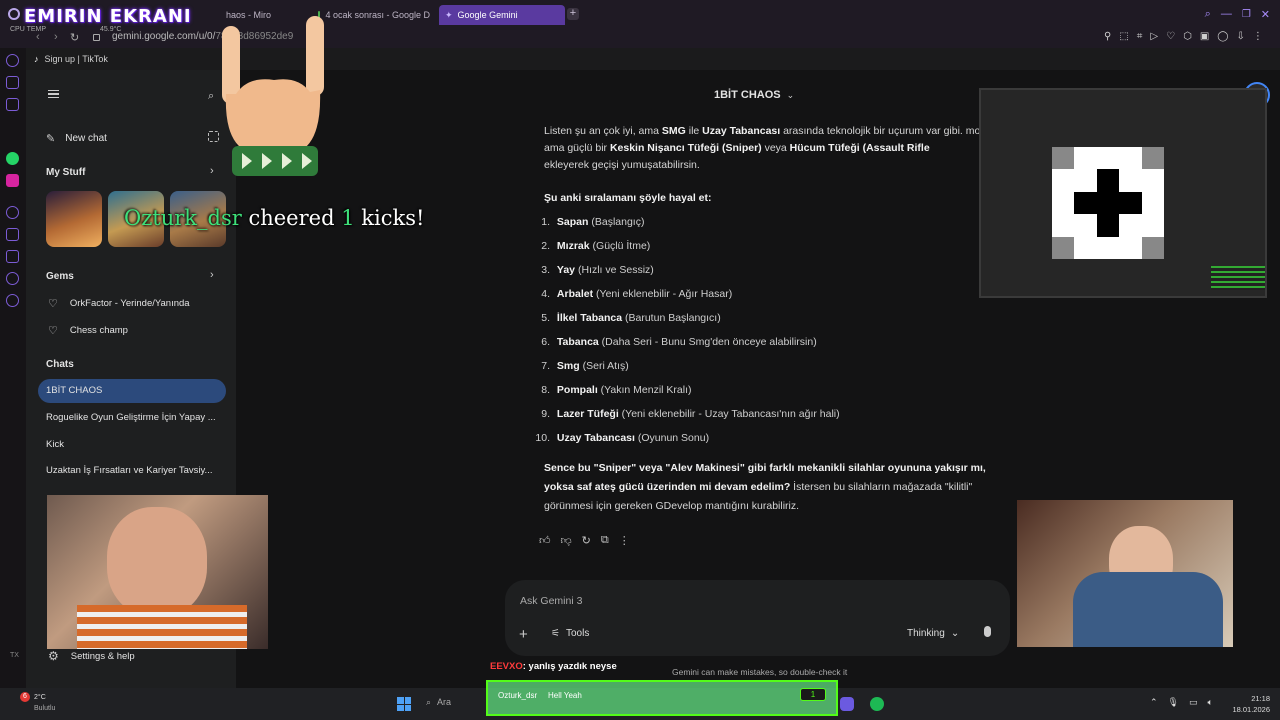 The image size is (1280, 720). Describe the element at coordinates (1204, 36) in the screenshot. I see `box-icon: ▣` at that location.